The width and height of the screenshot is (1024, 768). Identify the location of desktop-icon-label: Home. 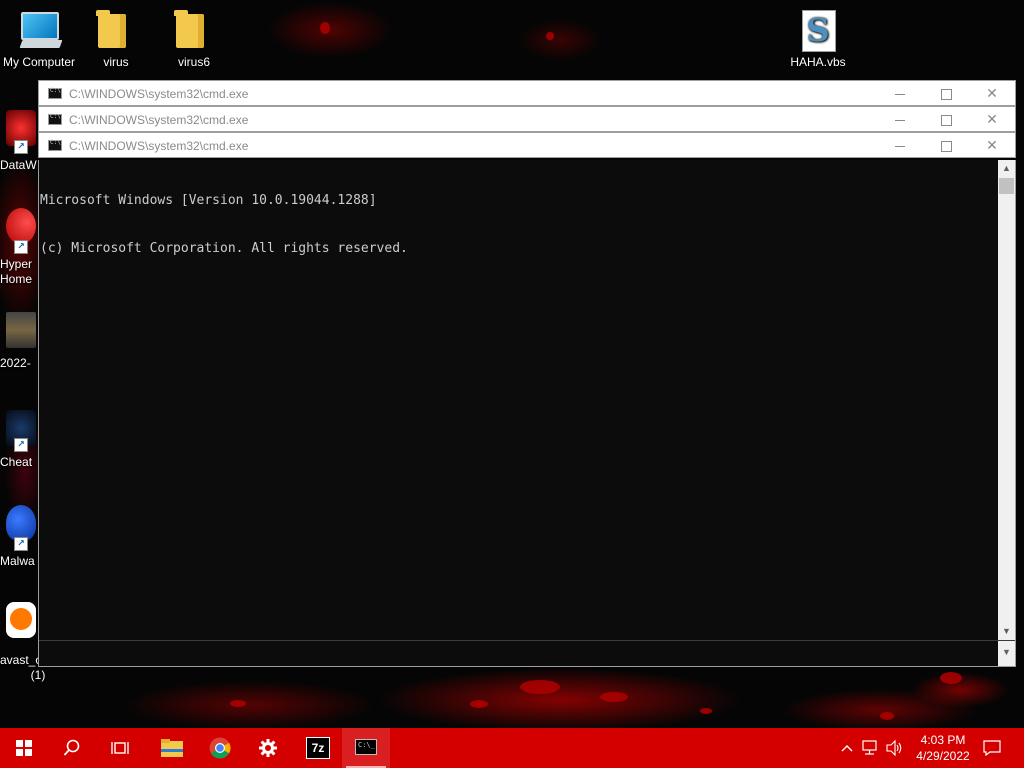
(16, 279).